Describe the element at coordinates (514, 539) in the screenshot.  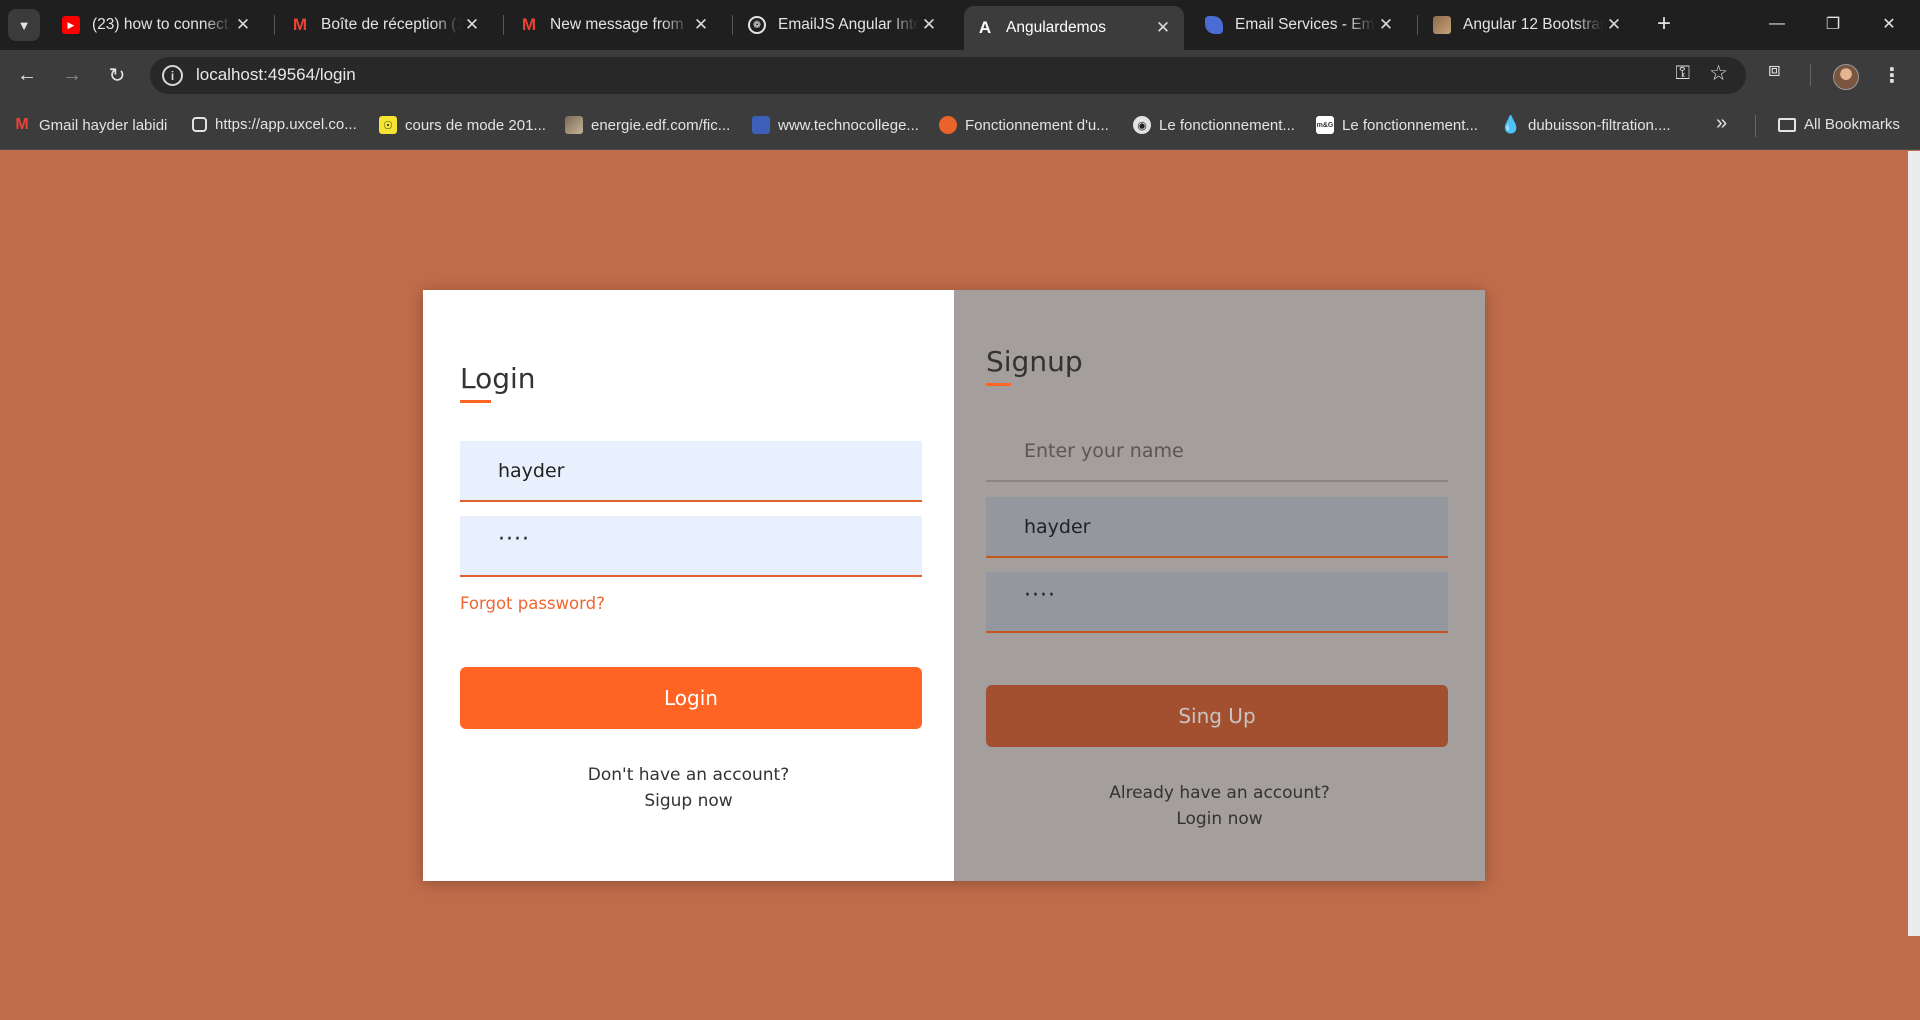
I see `login-password-value: ····` at that location.